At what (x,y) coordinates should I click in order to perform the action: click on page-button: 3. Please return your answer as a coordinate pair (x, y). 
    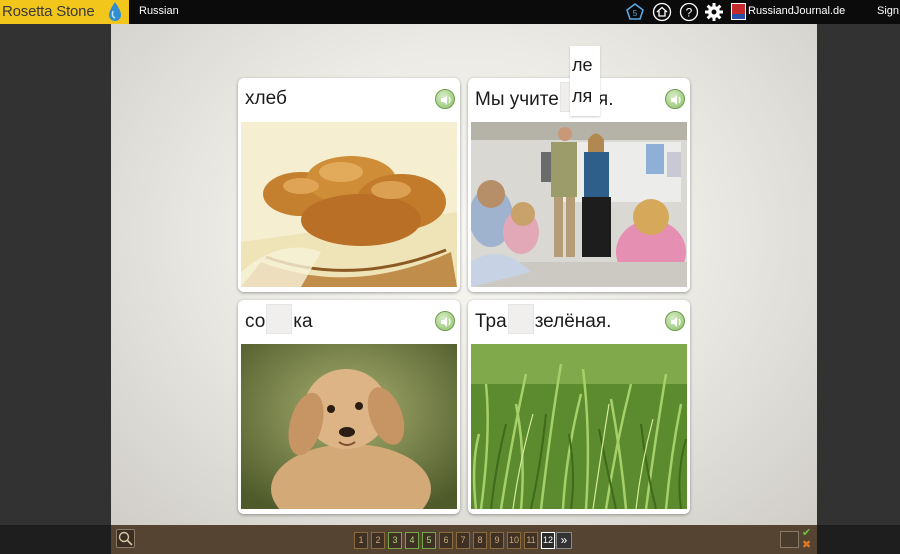
    Looking at the image, I should click on (395, 540).